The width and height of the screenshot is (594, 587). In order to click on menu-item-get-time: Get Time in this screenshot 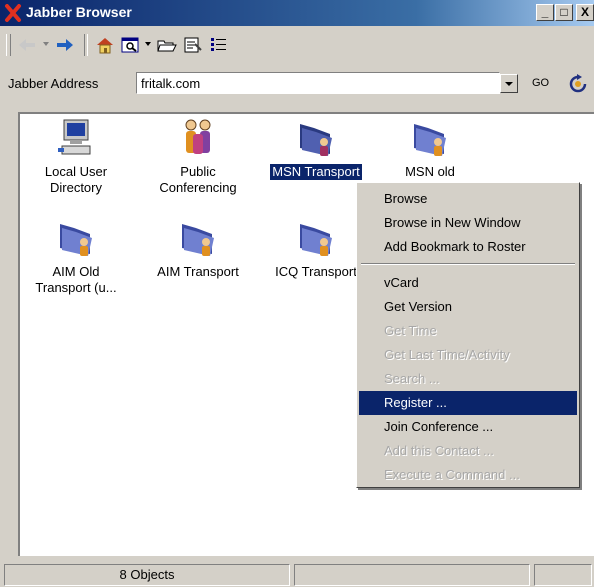, I will do `click(410, 330)`.